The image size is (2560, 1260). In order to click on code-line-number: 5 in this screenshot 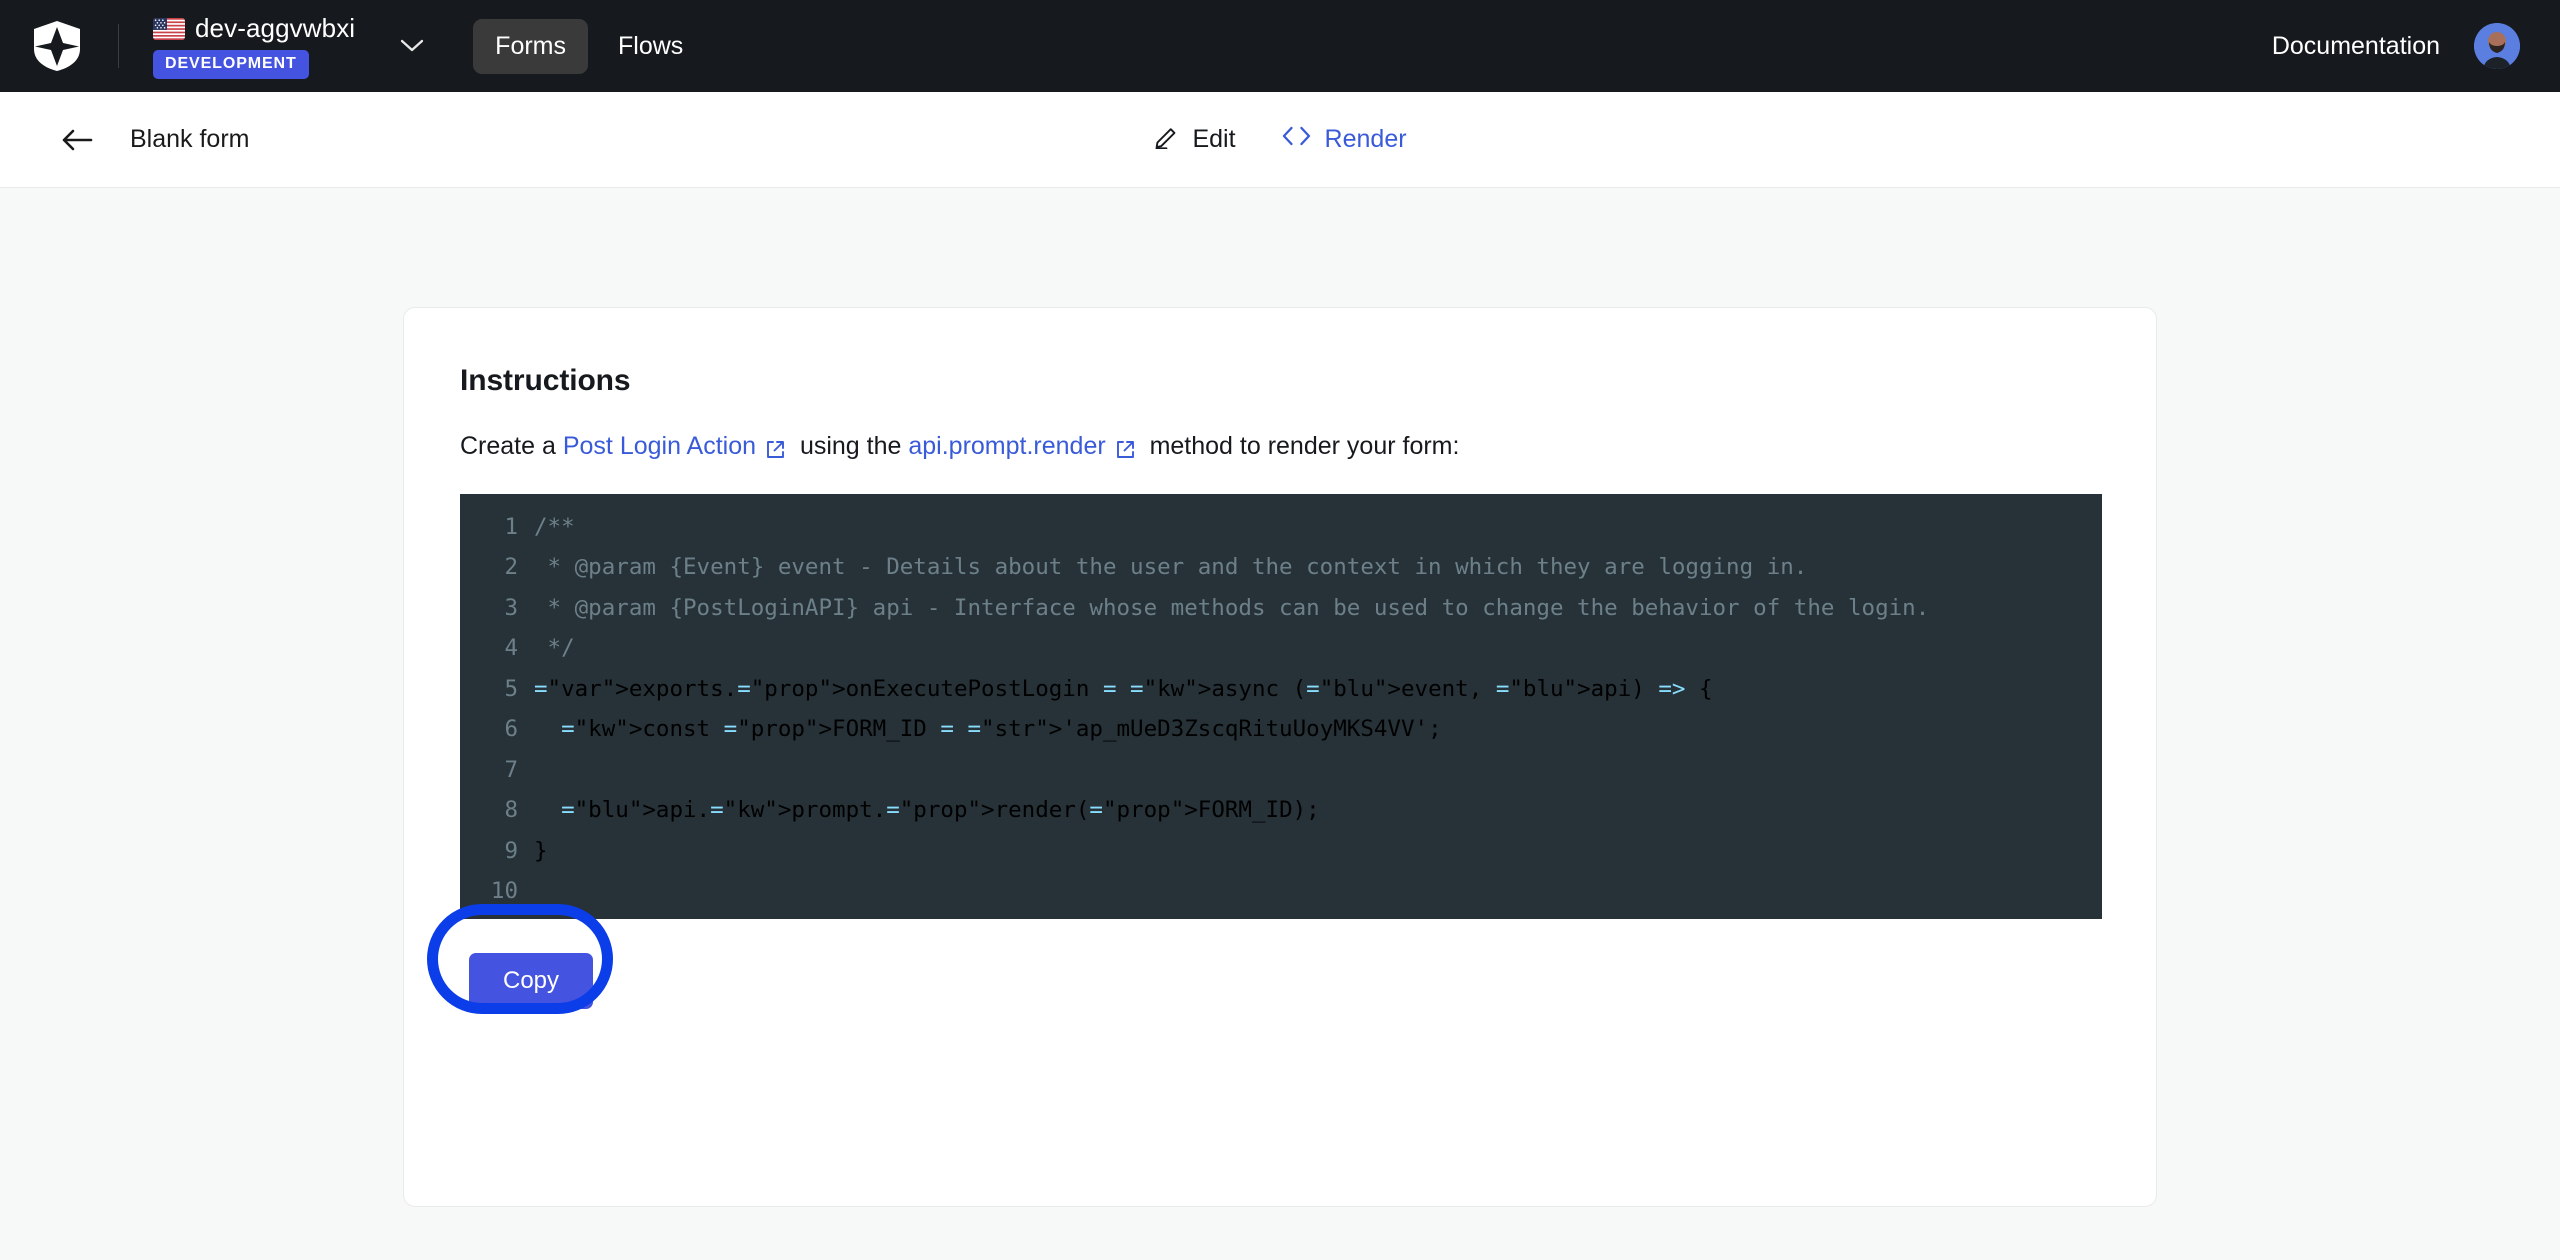, I will do `click(511, 688)`.